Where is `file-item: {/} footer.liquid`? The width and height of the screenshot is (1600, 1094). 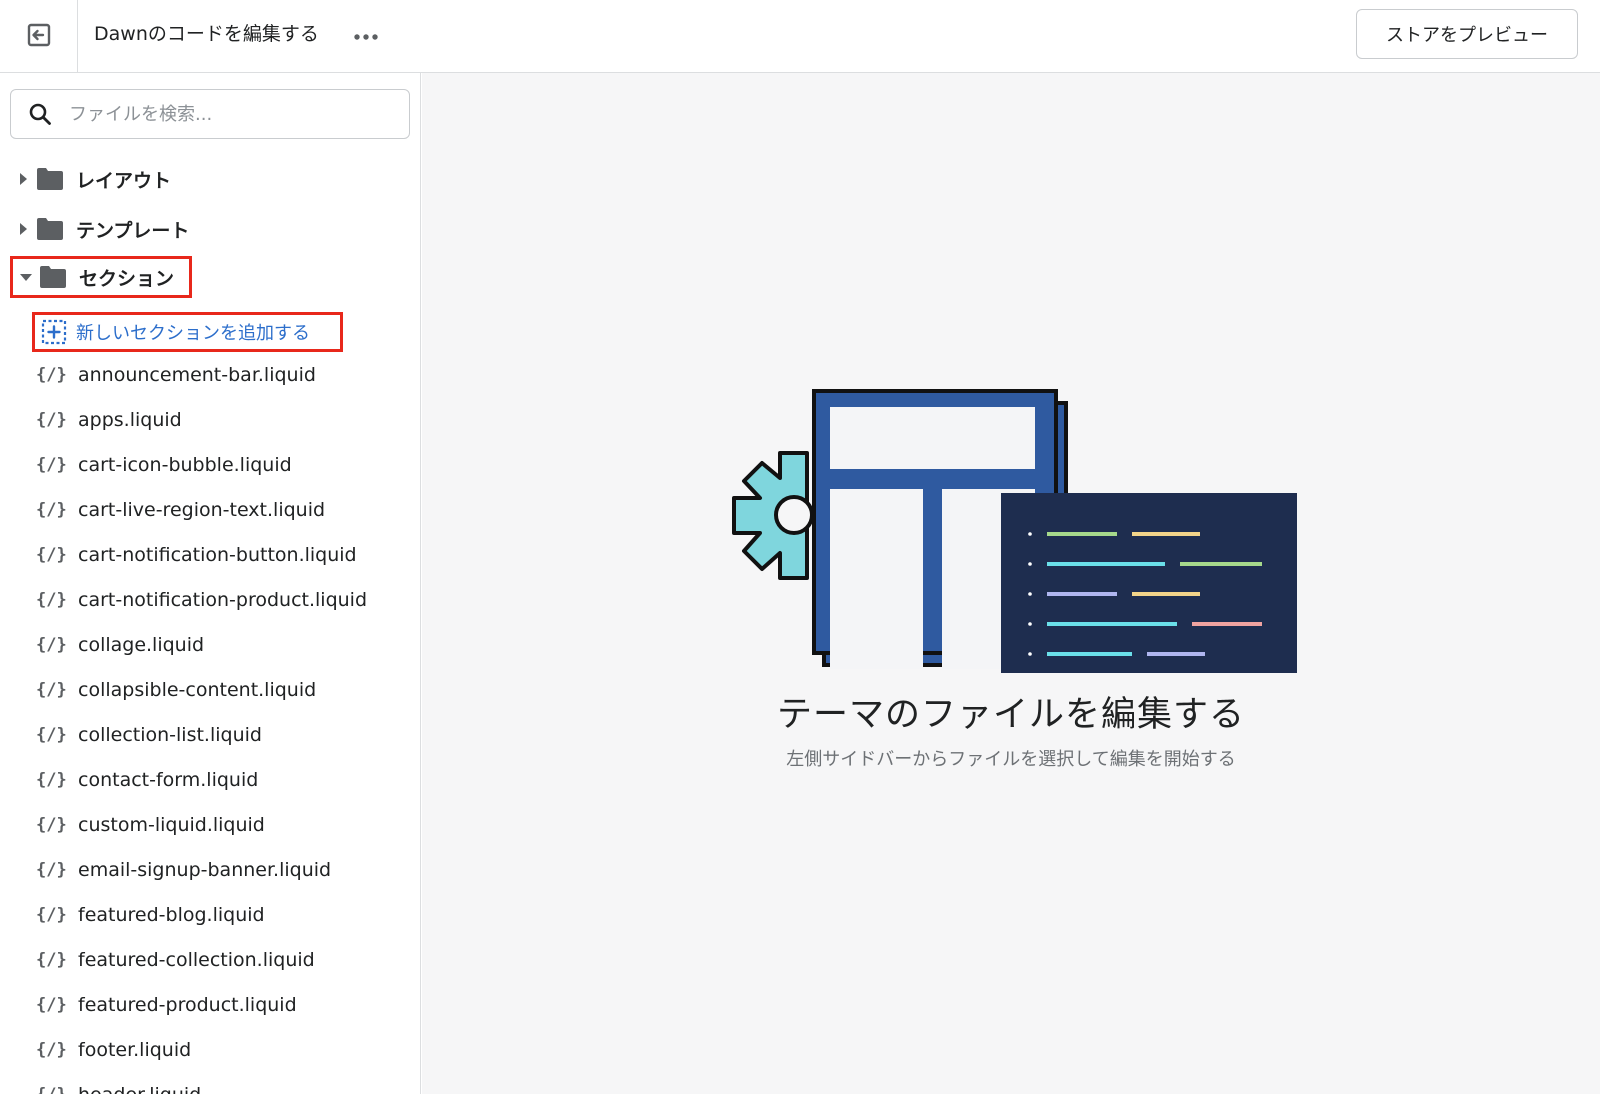
file-item: {/} footer.liquid is located at coordinates (226, 1049).